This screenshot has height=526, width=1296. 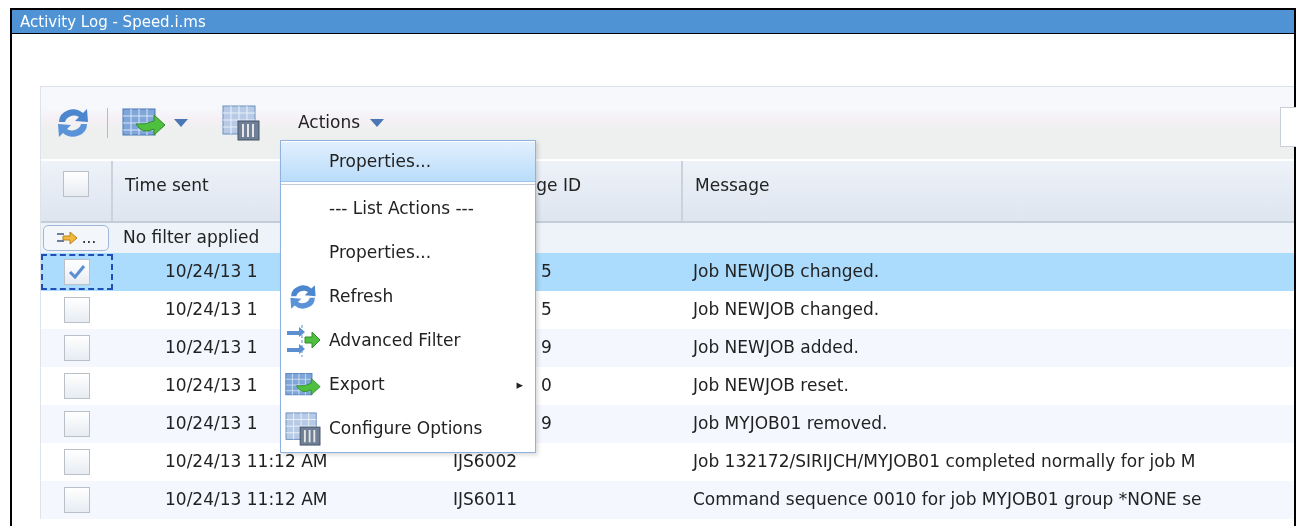 I want to click on table-cell: Command sequence 0010 for job MYJOB01 group *NONE se, so click(x=947, y=499).